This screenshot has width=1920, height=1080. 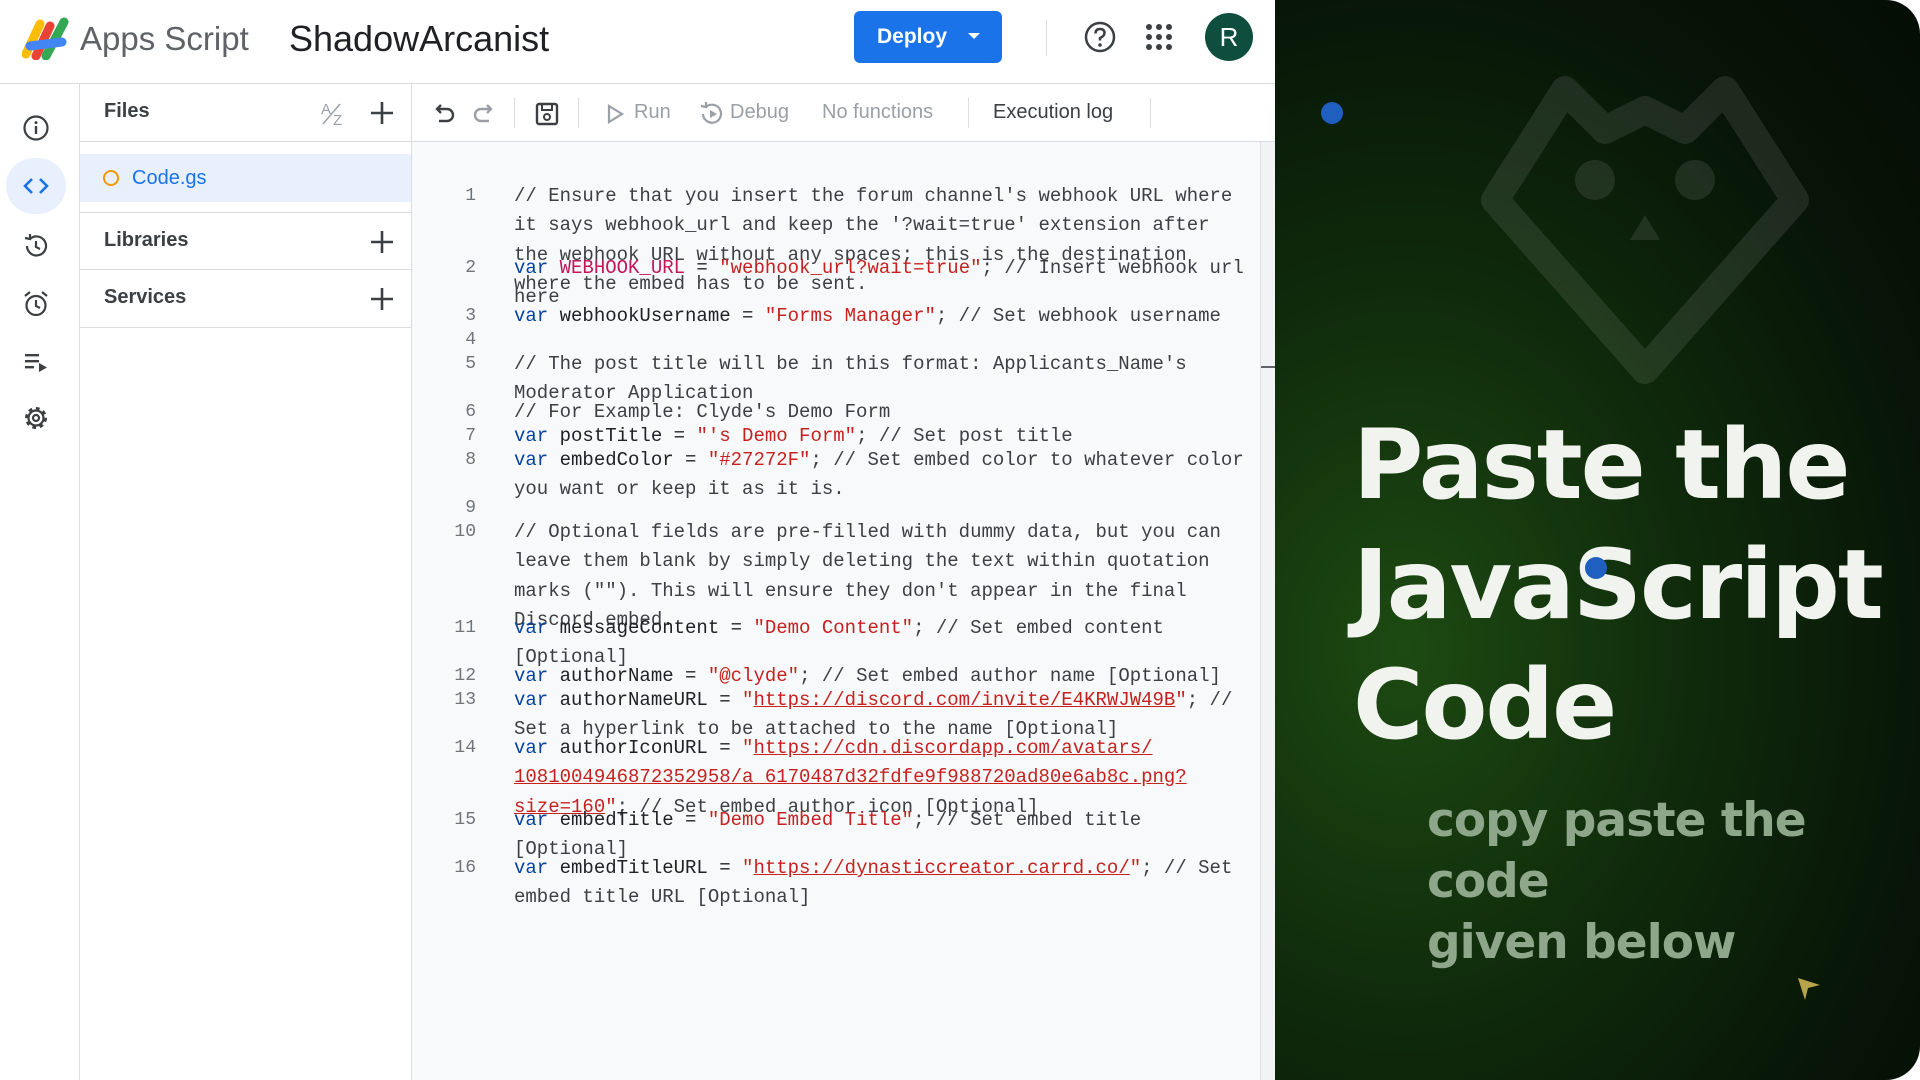 I want to click on save-icon, so click(x=547, y=114).